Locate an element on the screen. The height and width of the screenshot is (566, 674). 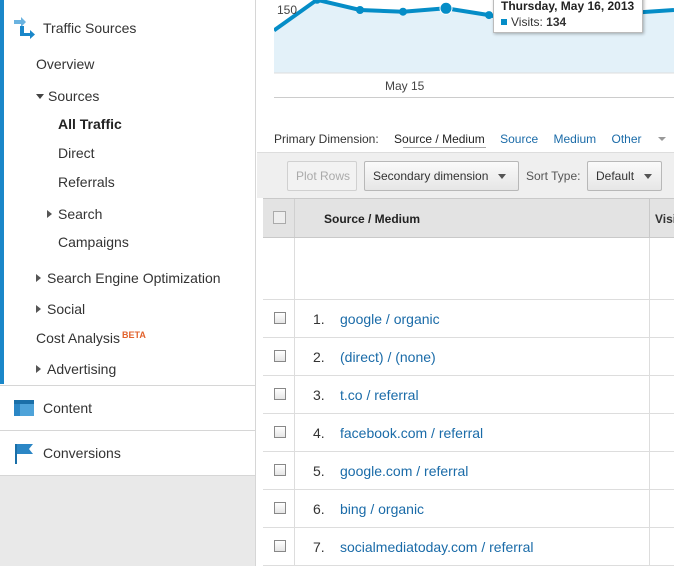
row-number: 2. is located at coordinates (319, 357).